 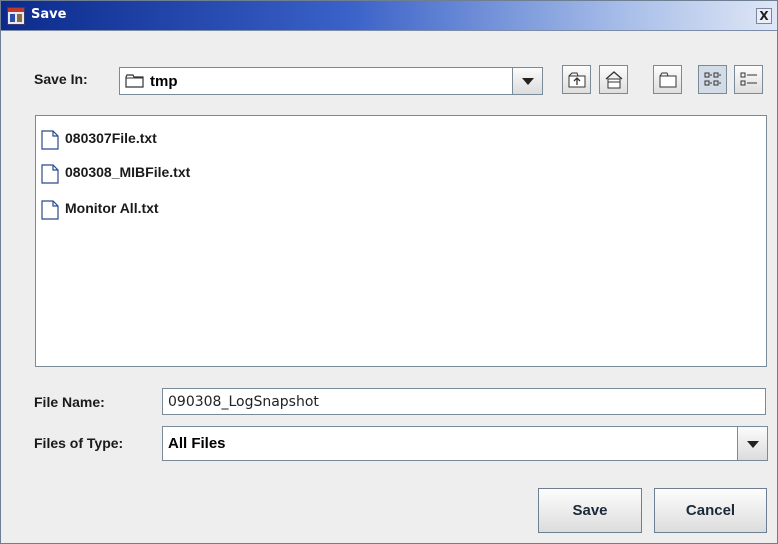 I want to click on up-folder-icon, so click(x=577, y=80).